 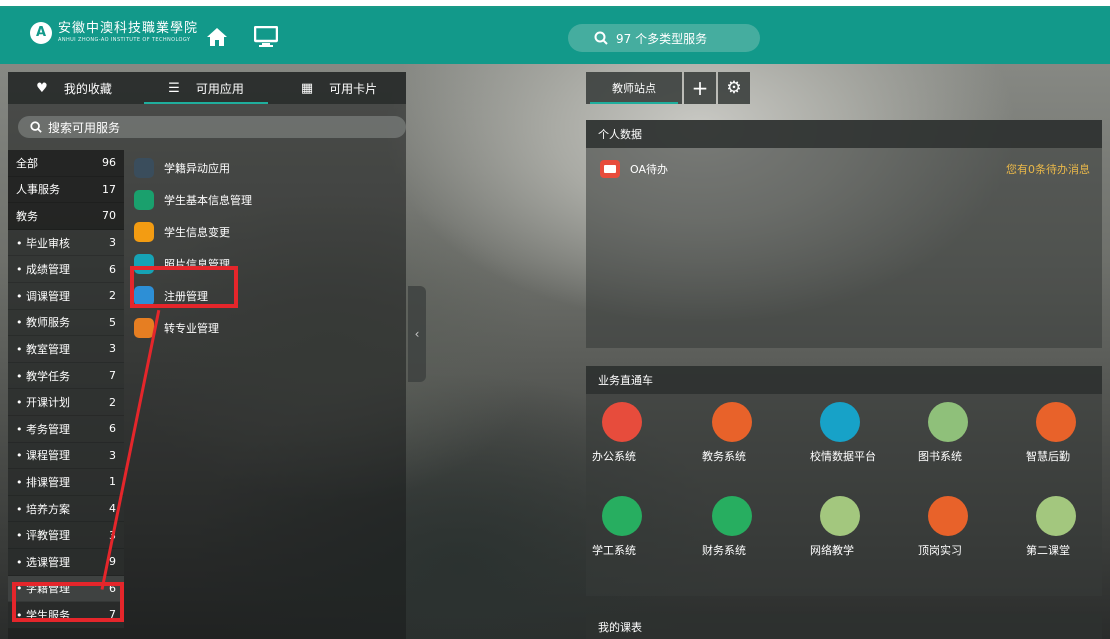 What do you see at coordinates (66, 456) in the screenshot?
I see `category-item: 课程管理3` at bounding box center [66, 456].